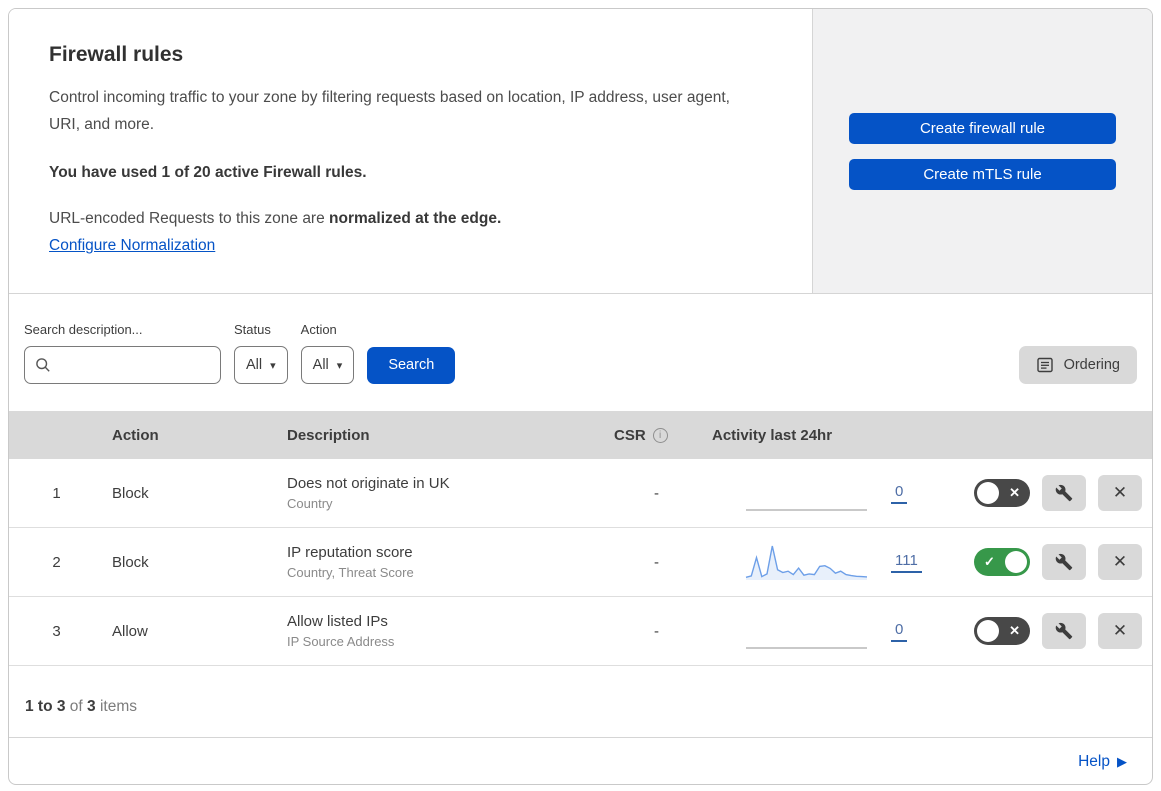 This screenshot has width=1161, height=791. Describe the element at coordinates (772, 435) in the screenshot. I see `column-activity: Activity last 24hr` at that location.